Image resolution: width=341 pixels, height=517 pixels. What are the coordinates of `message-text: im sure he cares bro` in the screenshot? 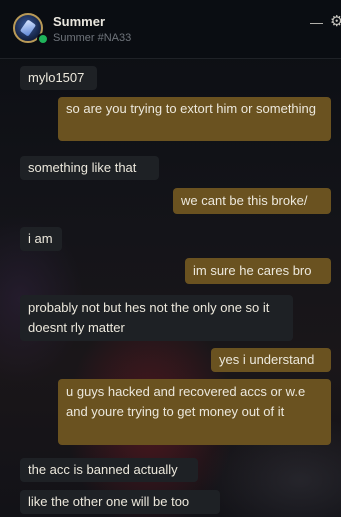 It's located at (252, 270).